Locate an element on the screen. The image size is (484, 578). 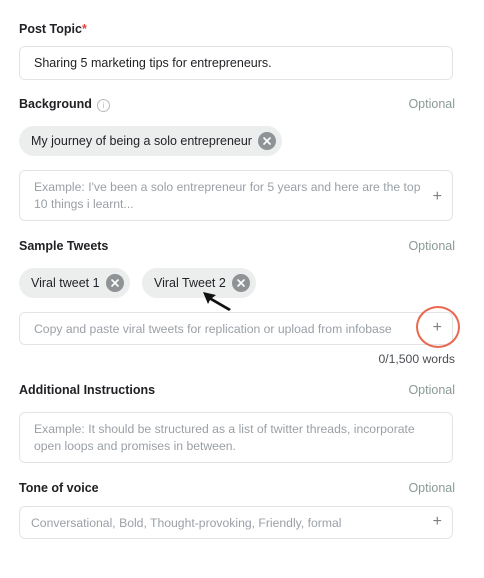
sample-tweet-chip-2: Viral Tweet 2 is located at coordinates (199, 283).